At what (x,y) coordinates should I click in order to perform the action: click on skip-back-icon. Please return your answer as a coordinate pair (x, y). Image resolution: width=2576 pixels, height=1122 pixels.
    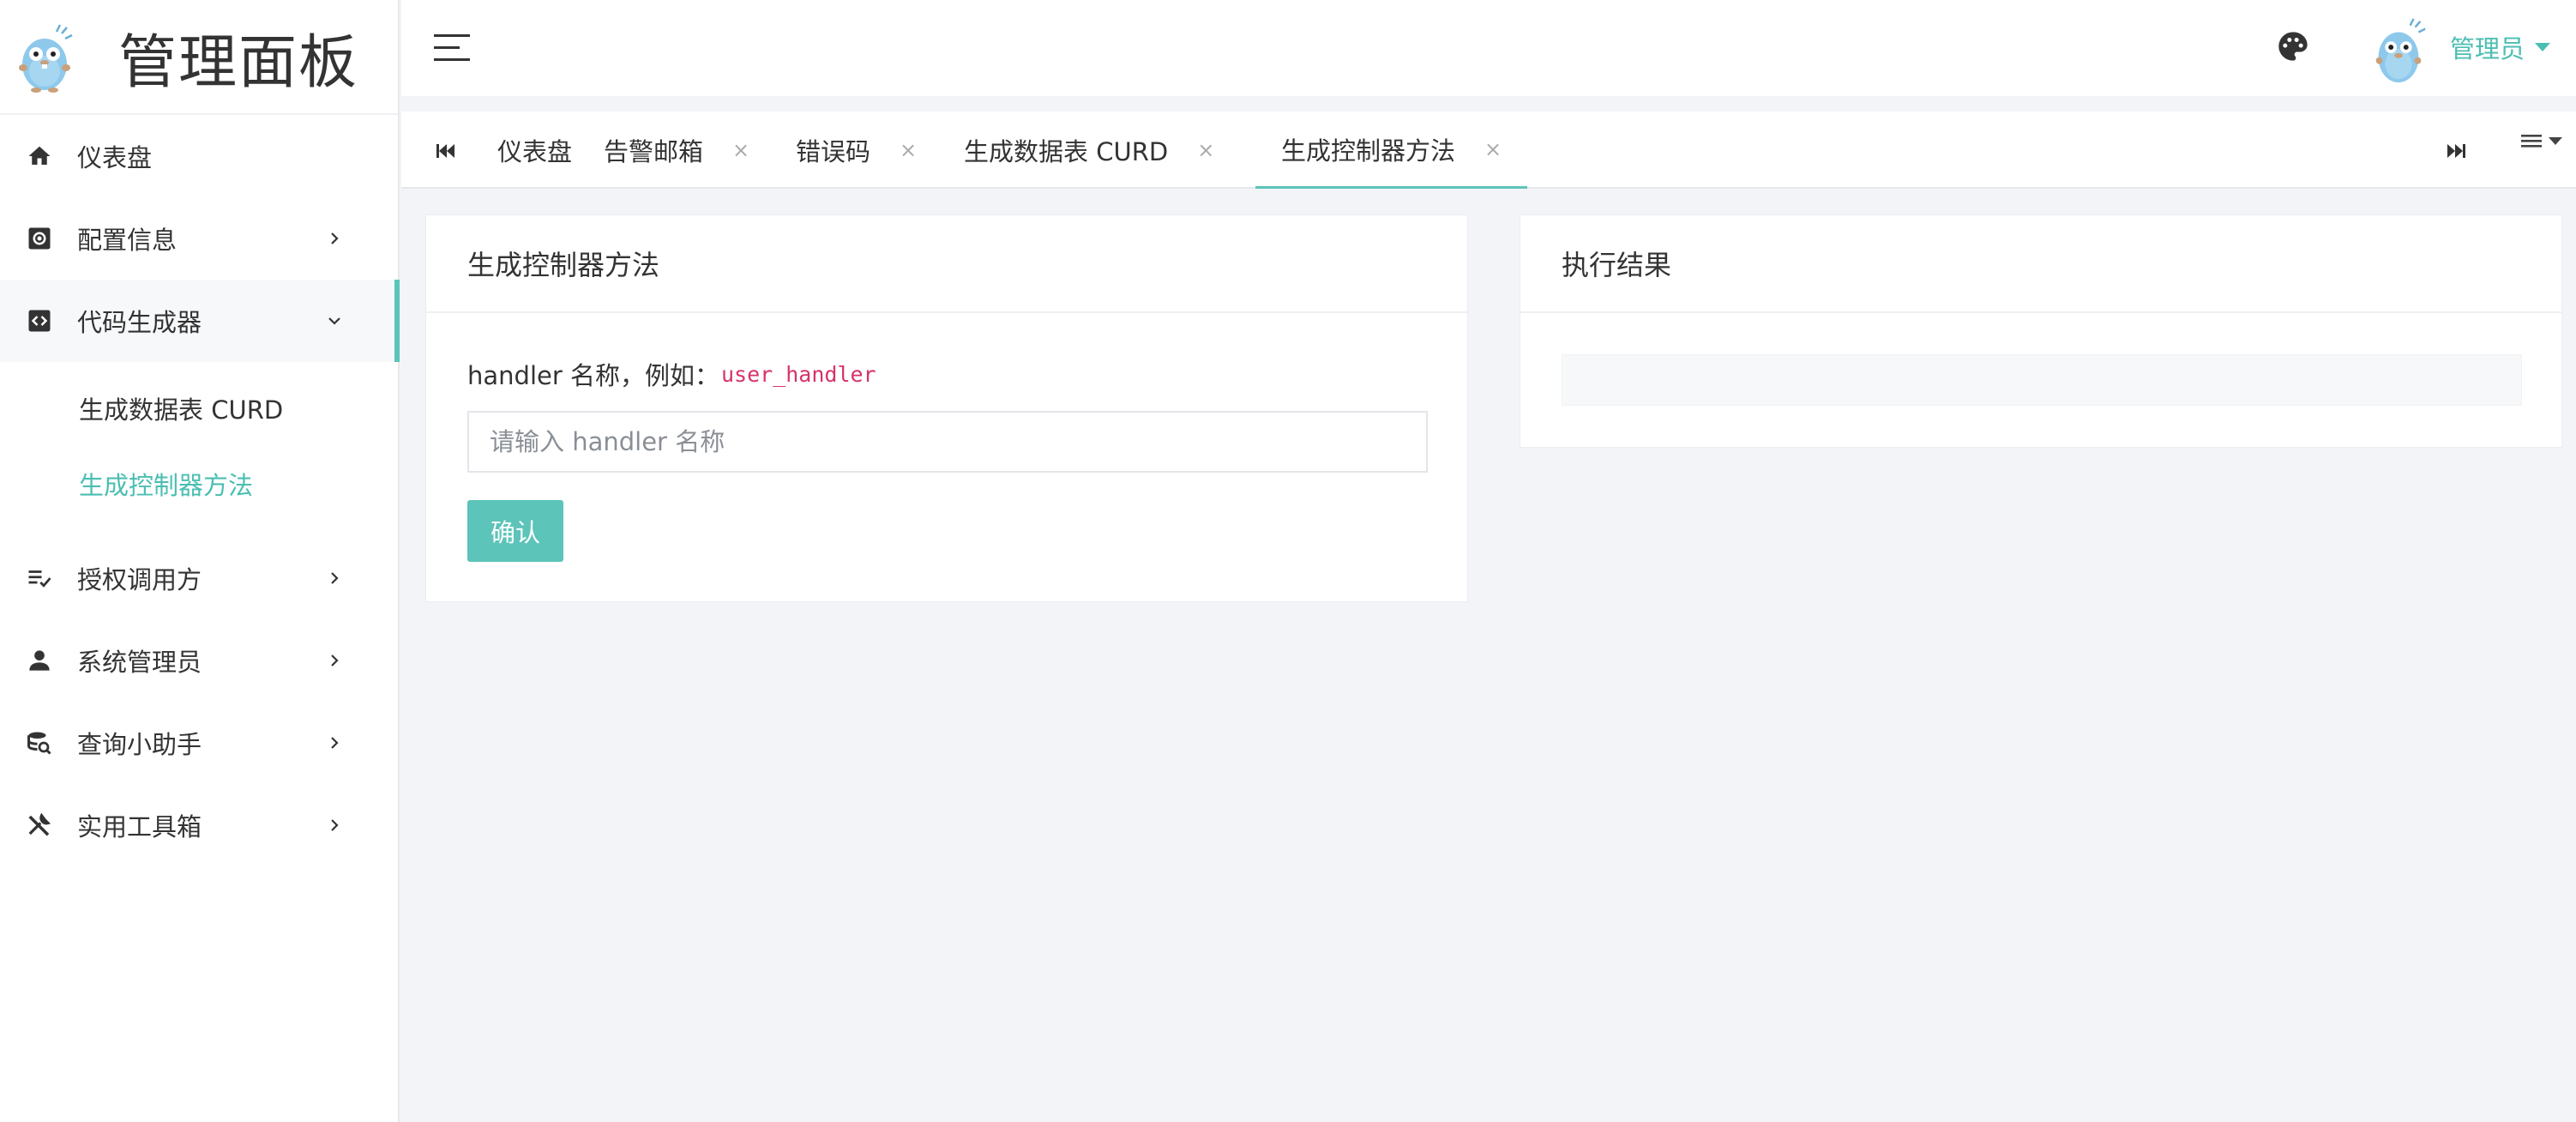
    Looking at the image, I should click on (445, 151).